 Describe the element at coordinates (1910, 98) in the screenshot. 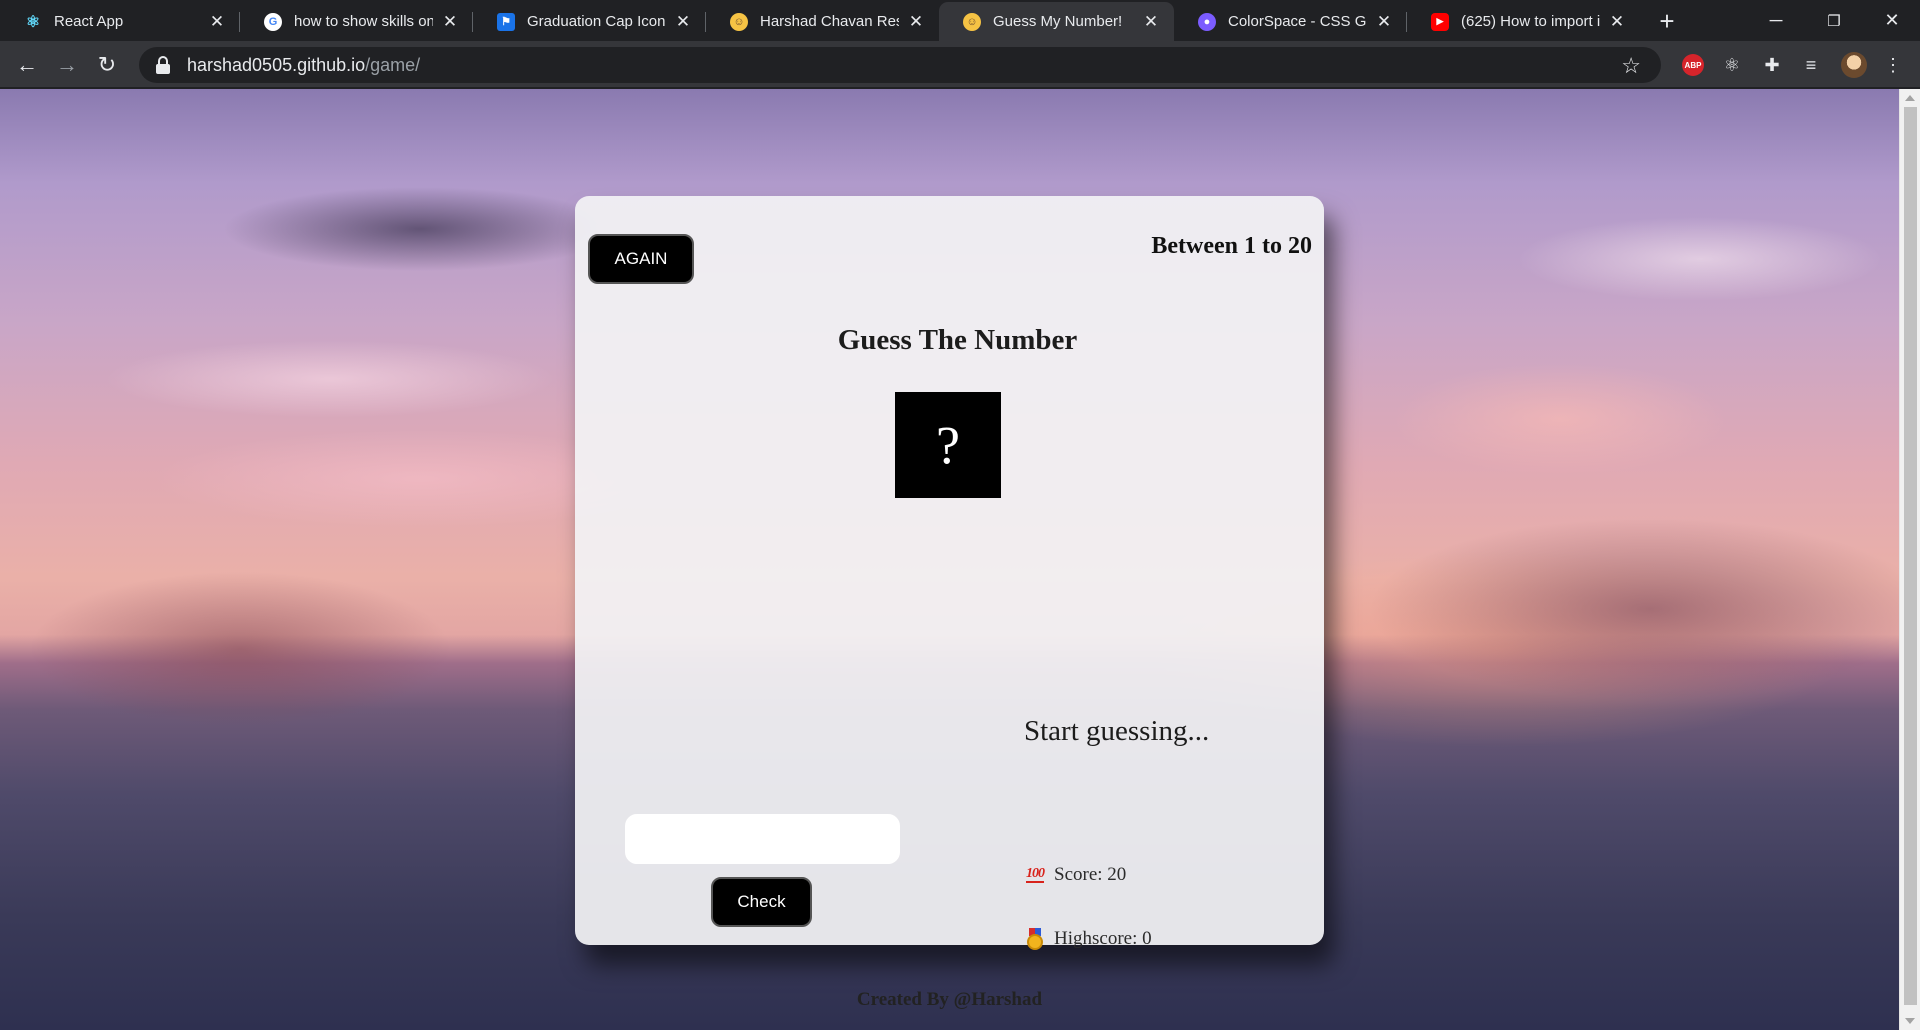

I see `scroll-up-arrow-icon` at that location.